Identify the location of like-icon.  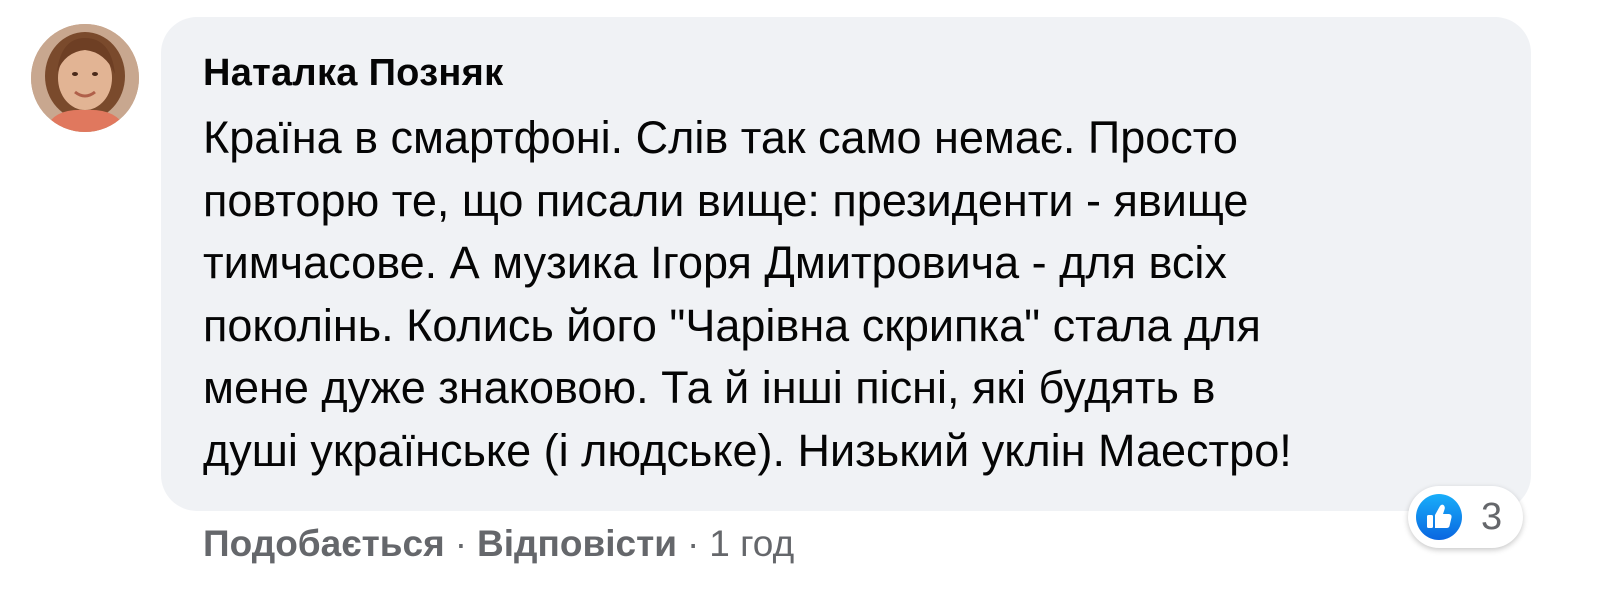
(1439, 517).